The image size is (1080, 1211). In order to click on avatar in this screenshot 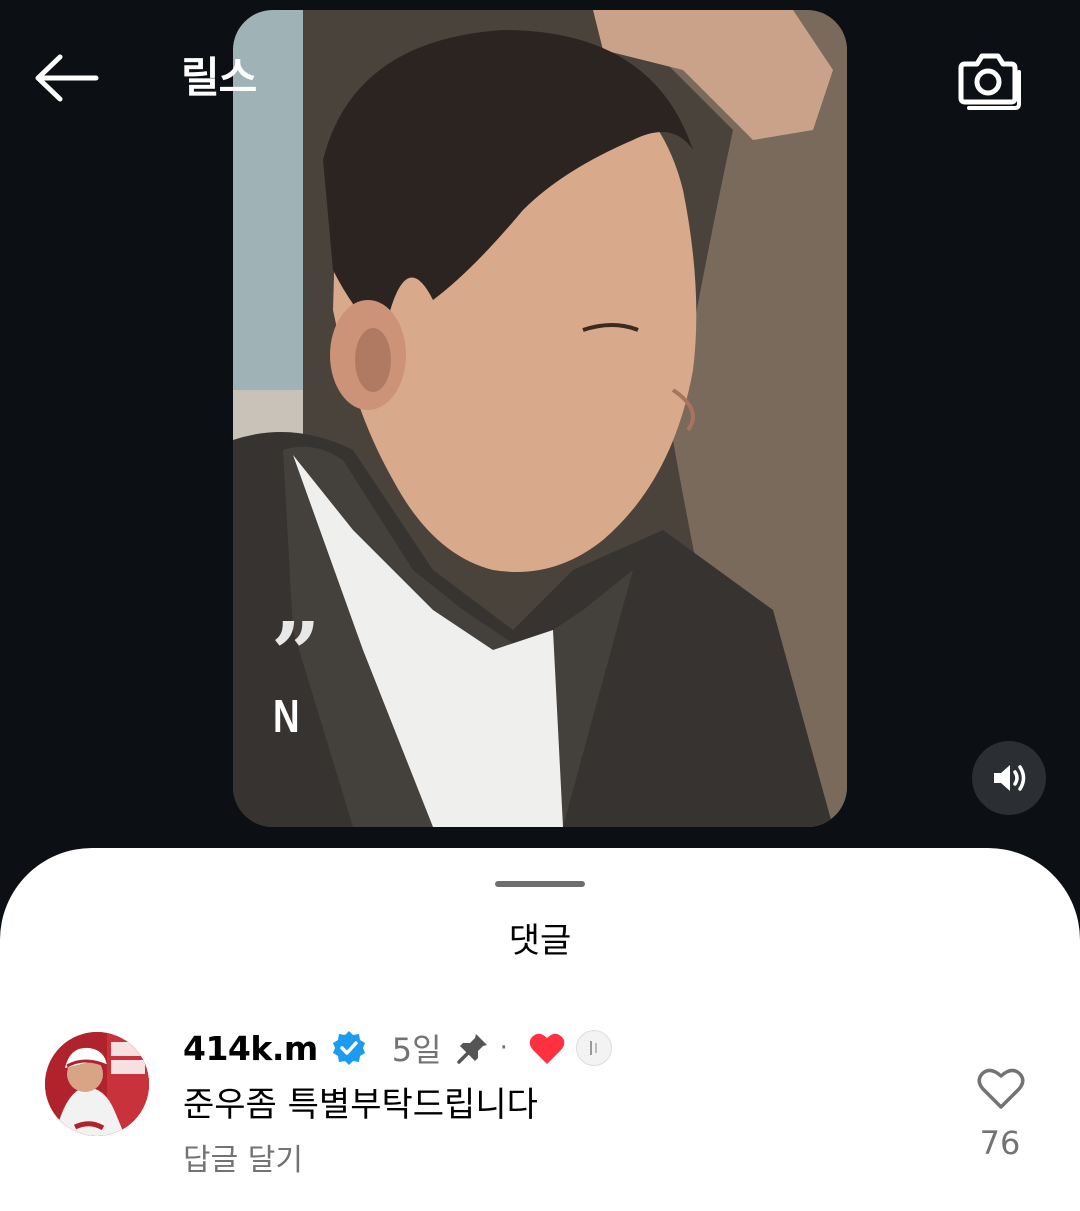, I will do `click(97, 1084)`.